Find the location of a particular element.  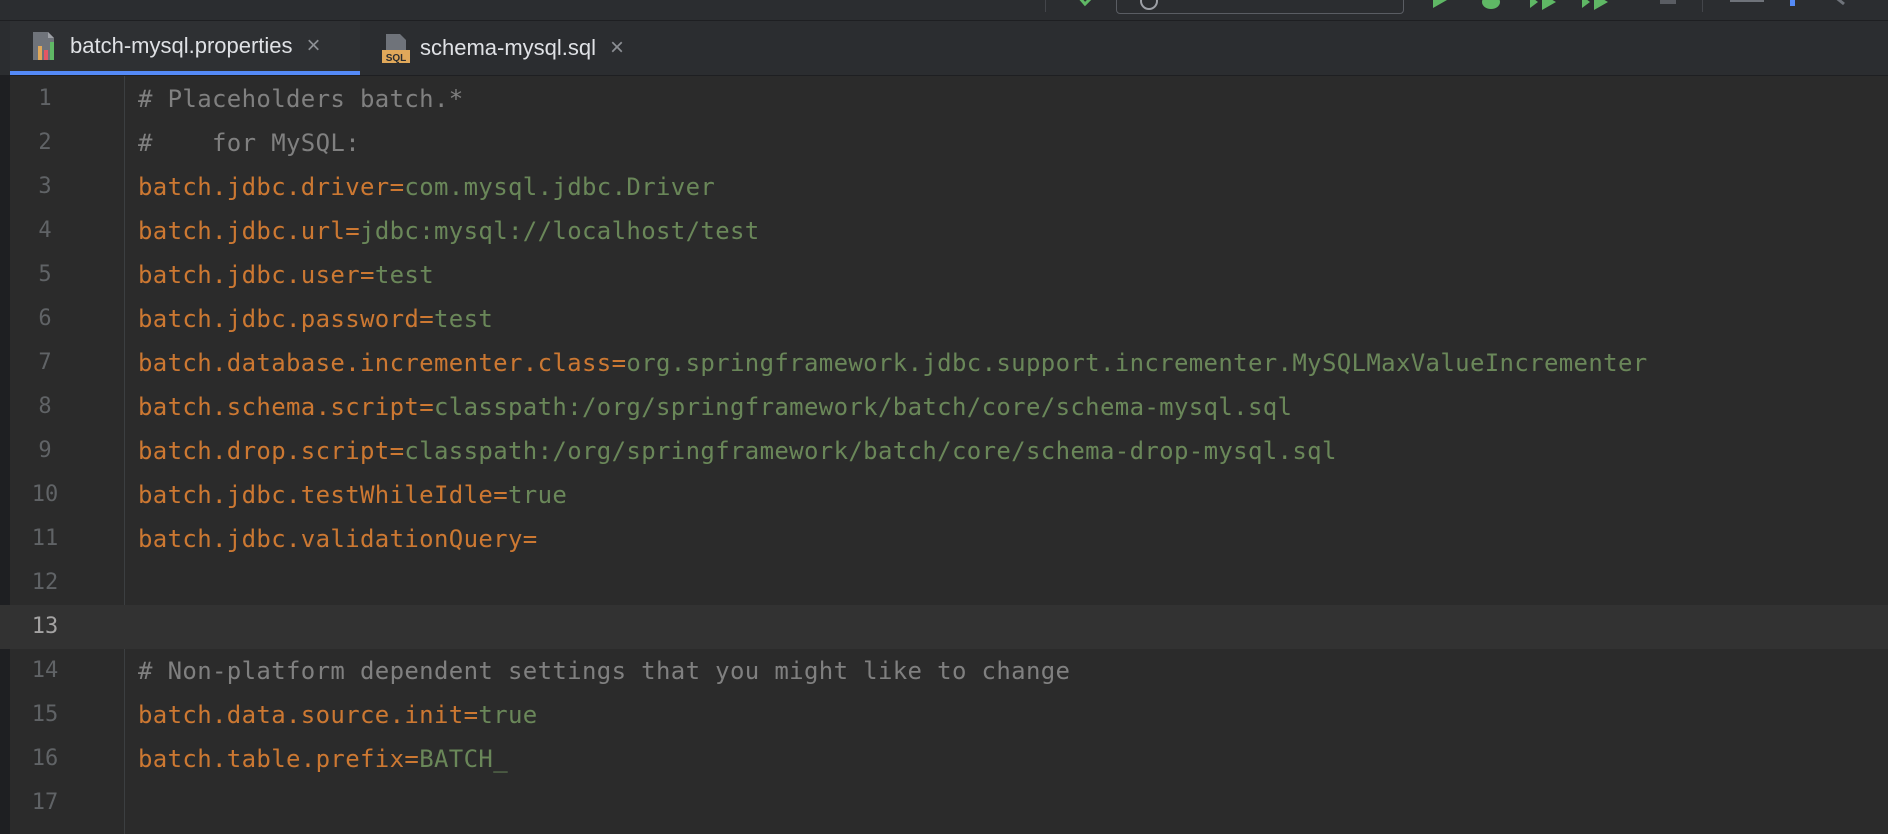

editor-line: 15 batch.data.source.init=true is located at coordinates (944, 715).